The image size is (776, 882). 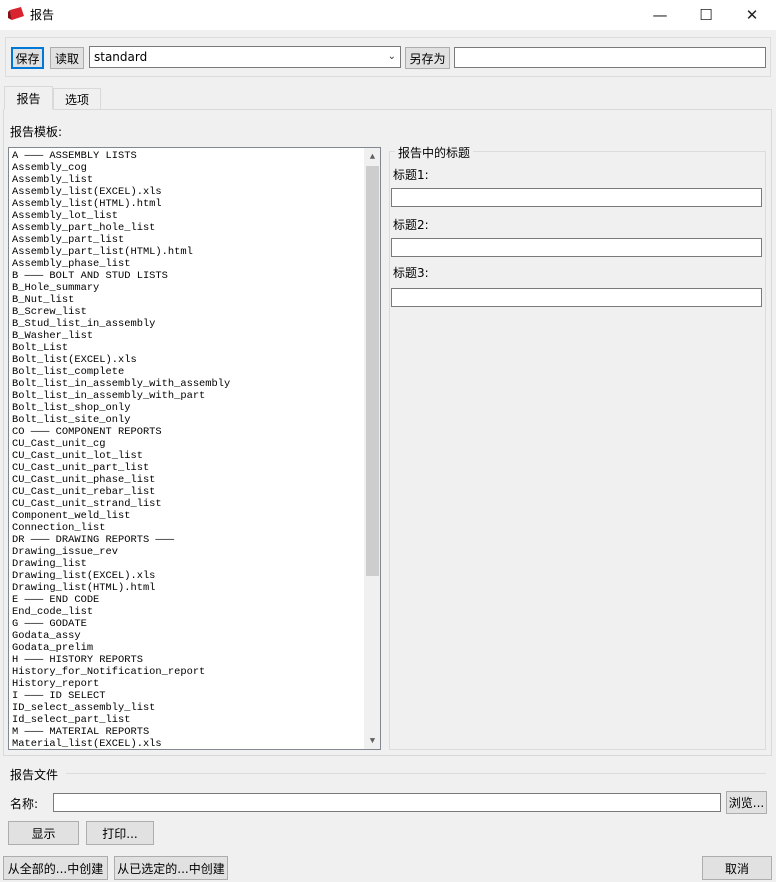 What do you see at coordinates (186, 168) in the screenshot?
I see `template-list-item: Assembly_cog` at bounding box center [186, 168].